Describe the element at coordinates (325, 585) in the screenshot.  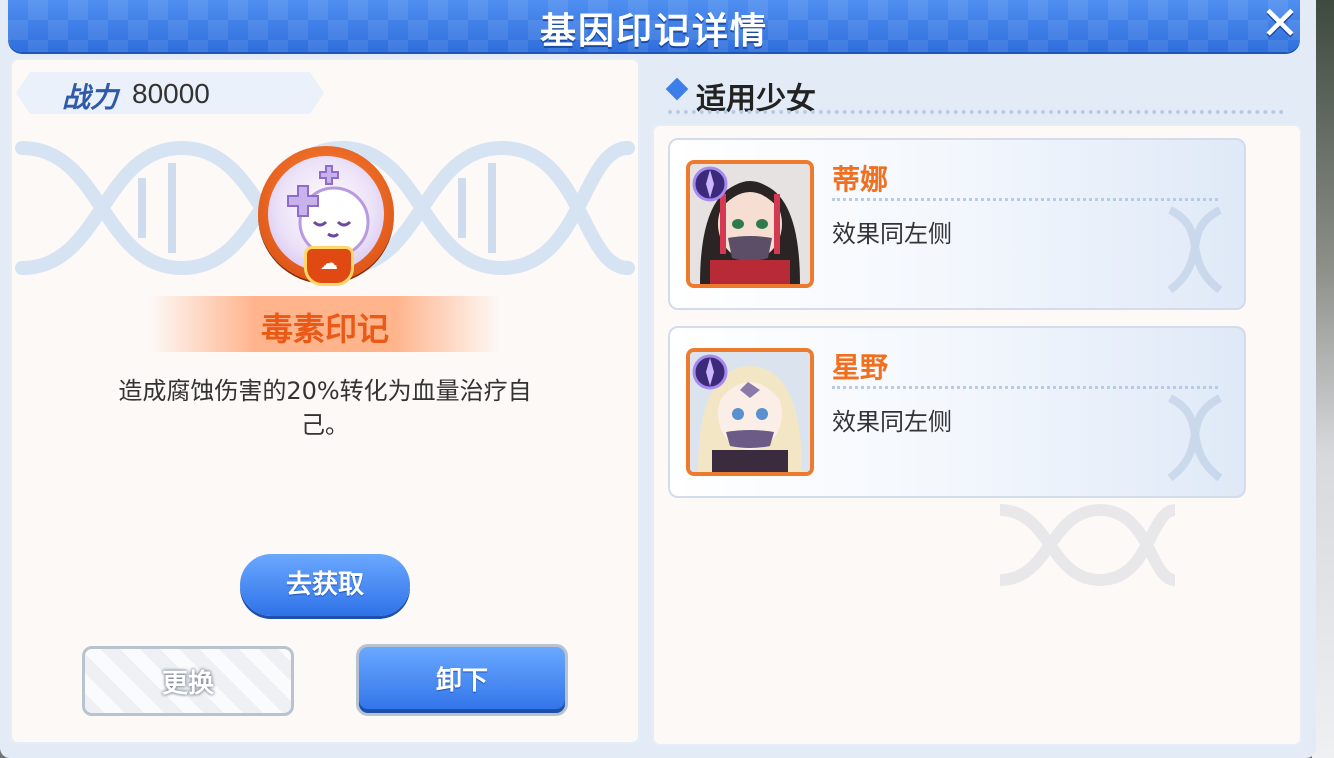
I see `obtain-button: 去获取` at that location.